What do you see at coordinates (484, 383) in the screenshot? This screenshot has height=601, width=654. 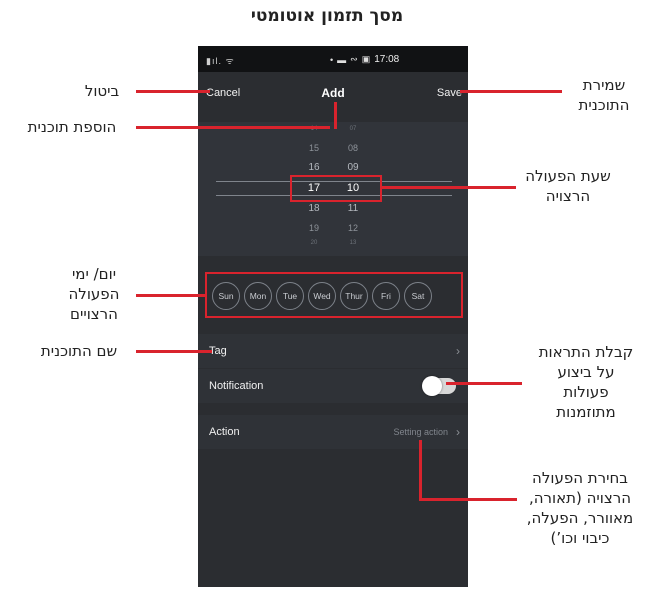 I see `notification-connector` at bounding box center [484, 383].